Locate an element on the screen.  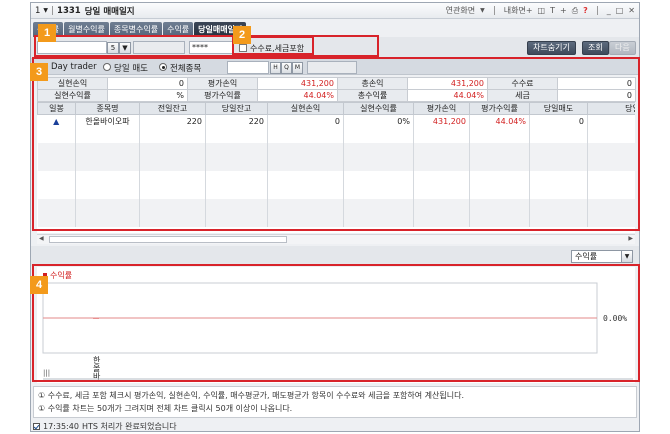
eval-rate-cell: 44.04% is located at coordinates (499, 121).